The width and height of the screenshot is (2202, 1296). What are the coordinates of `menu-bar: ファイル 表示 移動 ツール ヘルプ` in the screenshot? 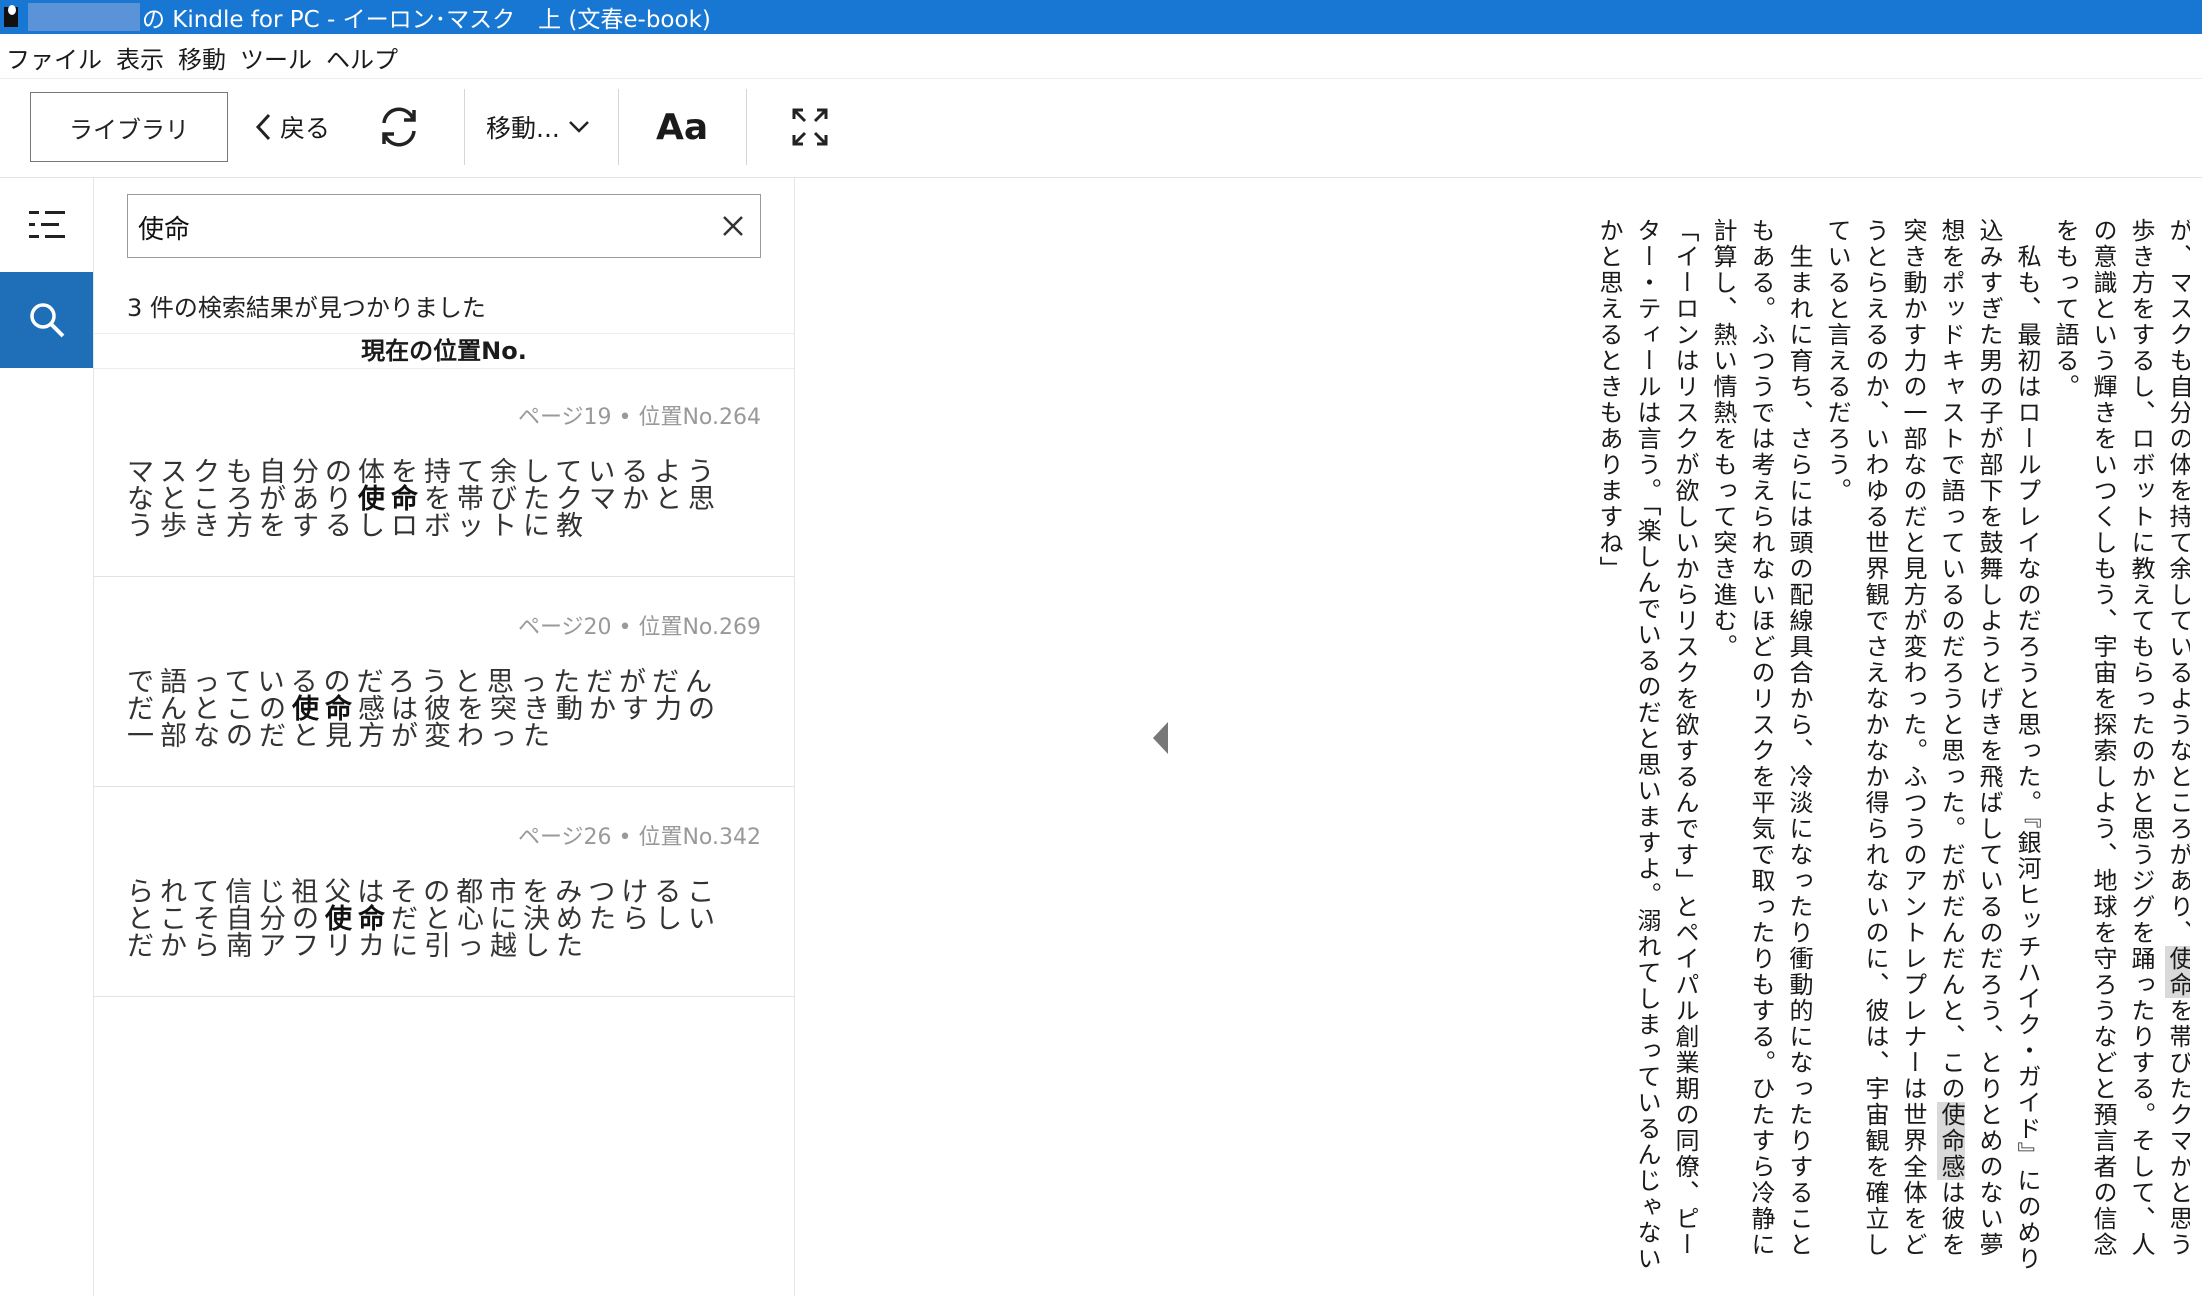 It's located at (1101, 57).